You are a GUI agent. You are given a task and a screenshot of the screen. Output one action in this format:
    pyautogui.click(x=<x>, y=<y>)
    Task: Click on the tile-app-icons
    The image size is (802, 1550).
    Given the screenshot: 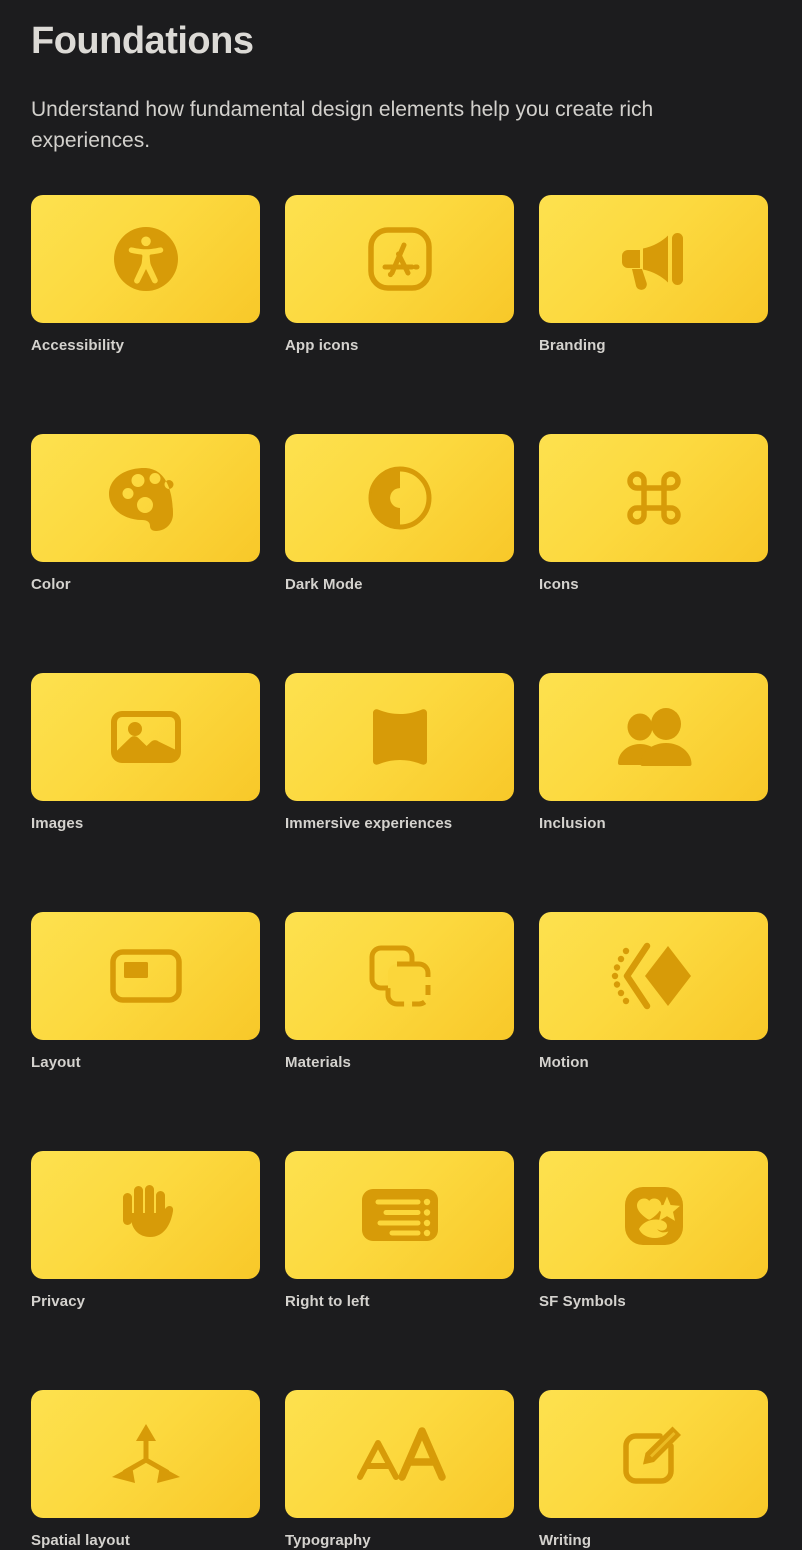 What is the action you would take?
    pyautogui.click(x=399, y=258)
    